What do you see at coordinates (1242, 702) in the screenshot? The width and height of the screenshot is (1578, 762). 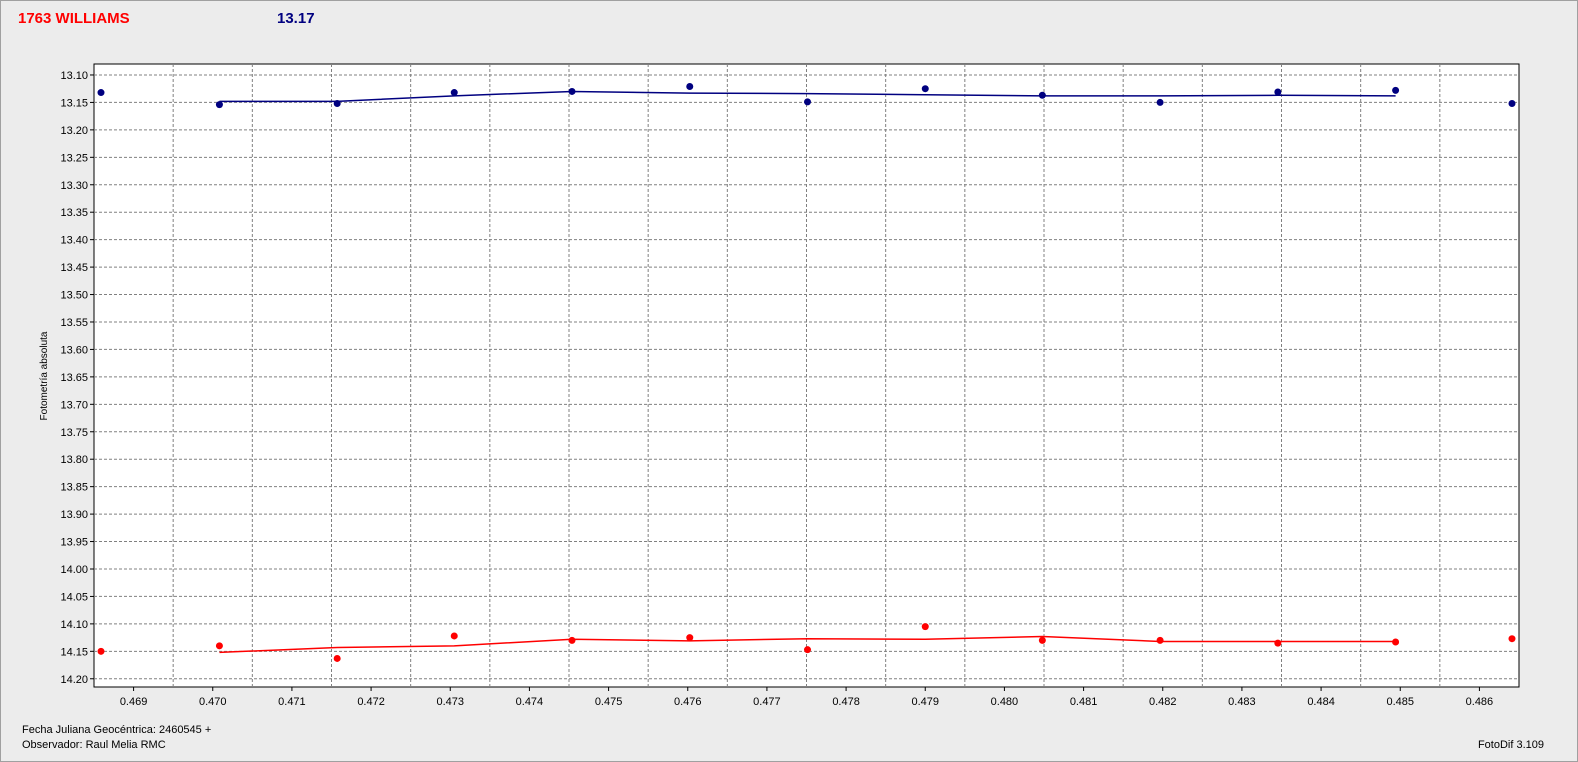 I see `x-tick-label: 0.483` at bounding box center [1242, 702].